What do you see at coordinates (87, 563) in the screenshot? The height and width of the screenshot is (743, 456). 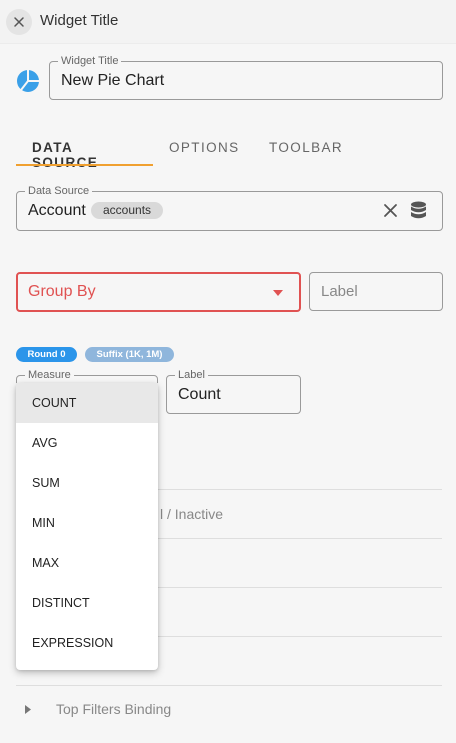 I see `option-max: MAX` at bounding box center [87, 563].